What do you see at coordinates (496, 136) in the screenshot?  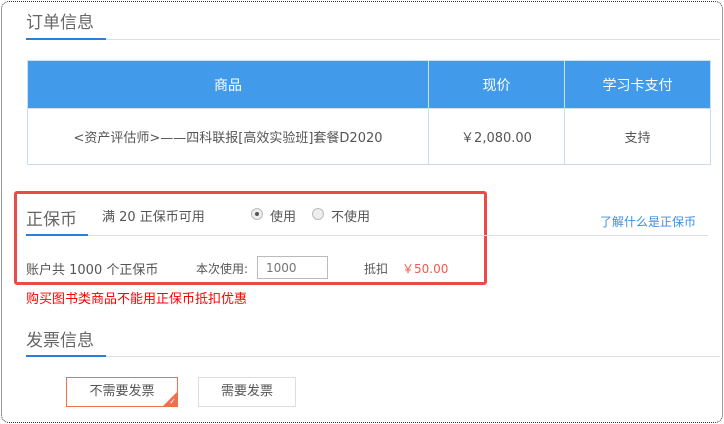 I see `product-price: ￥2,080.00` at bounding box center [496, 136].